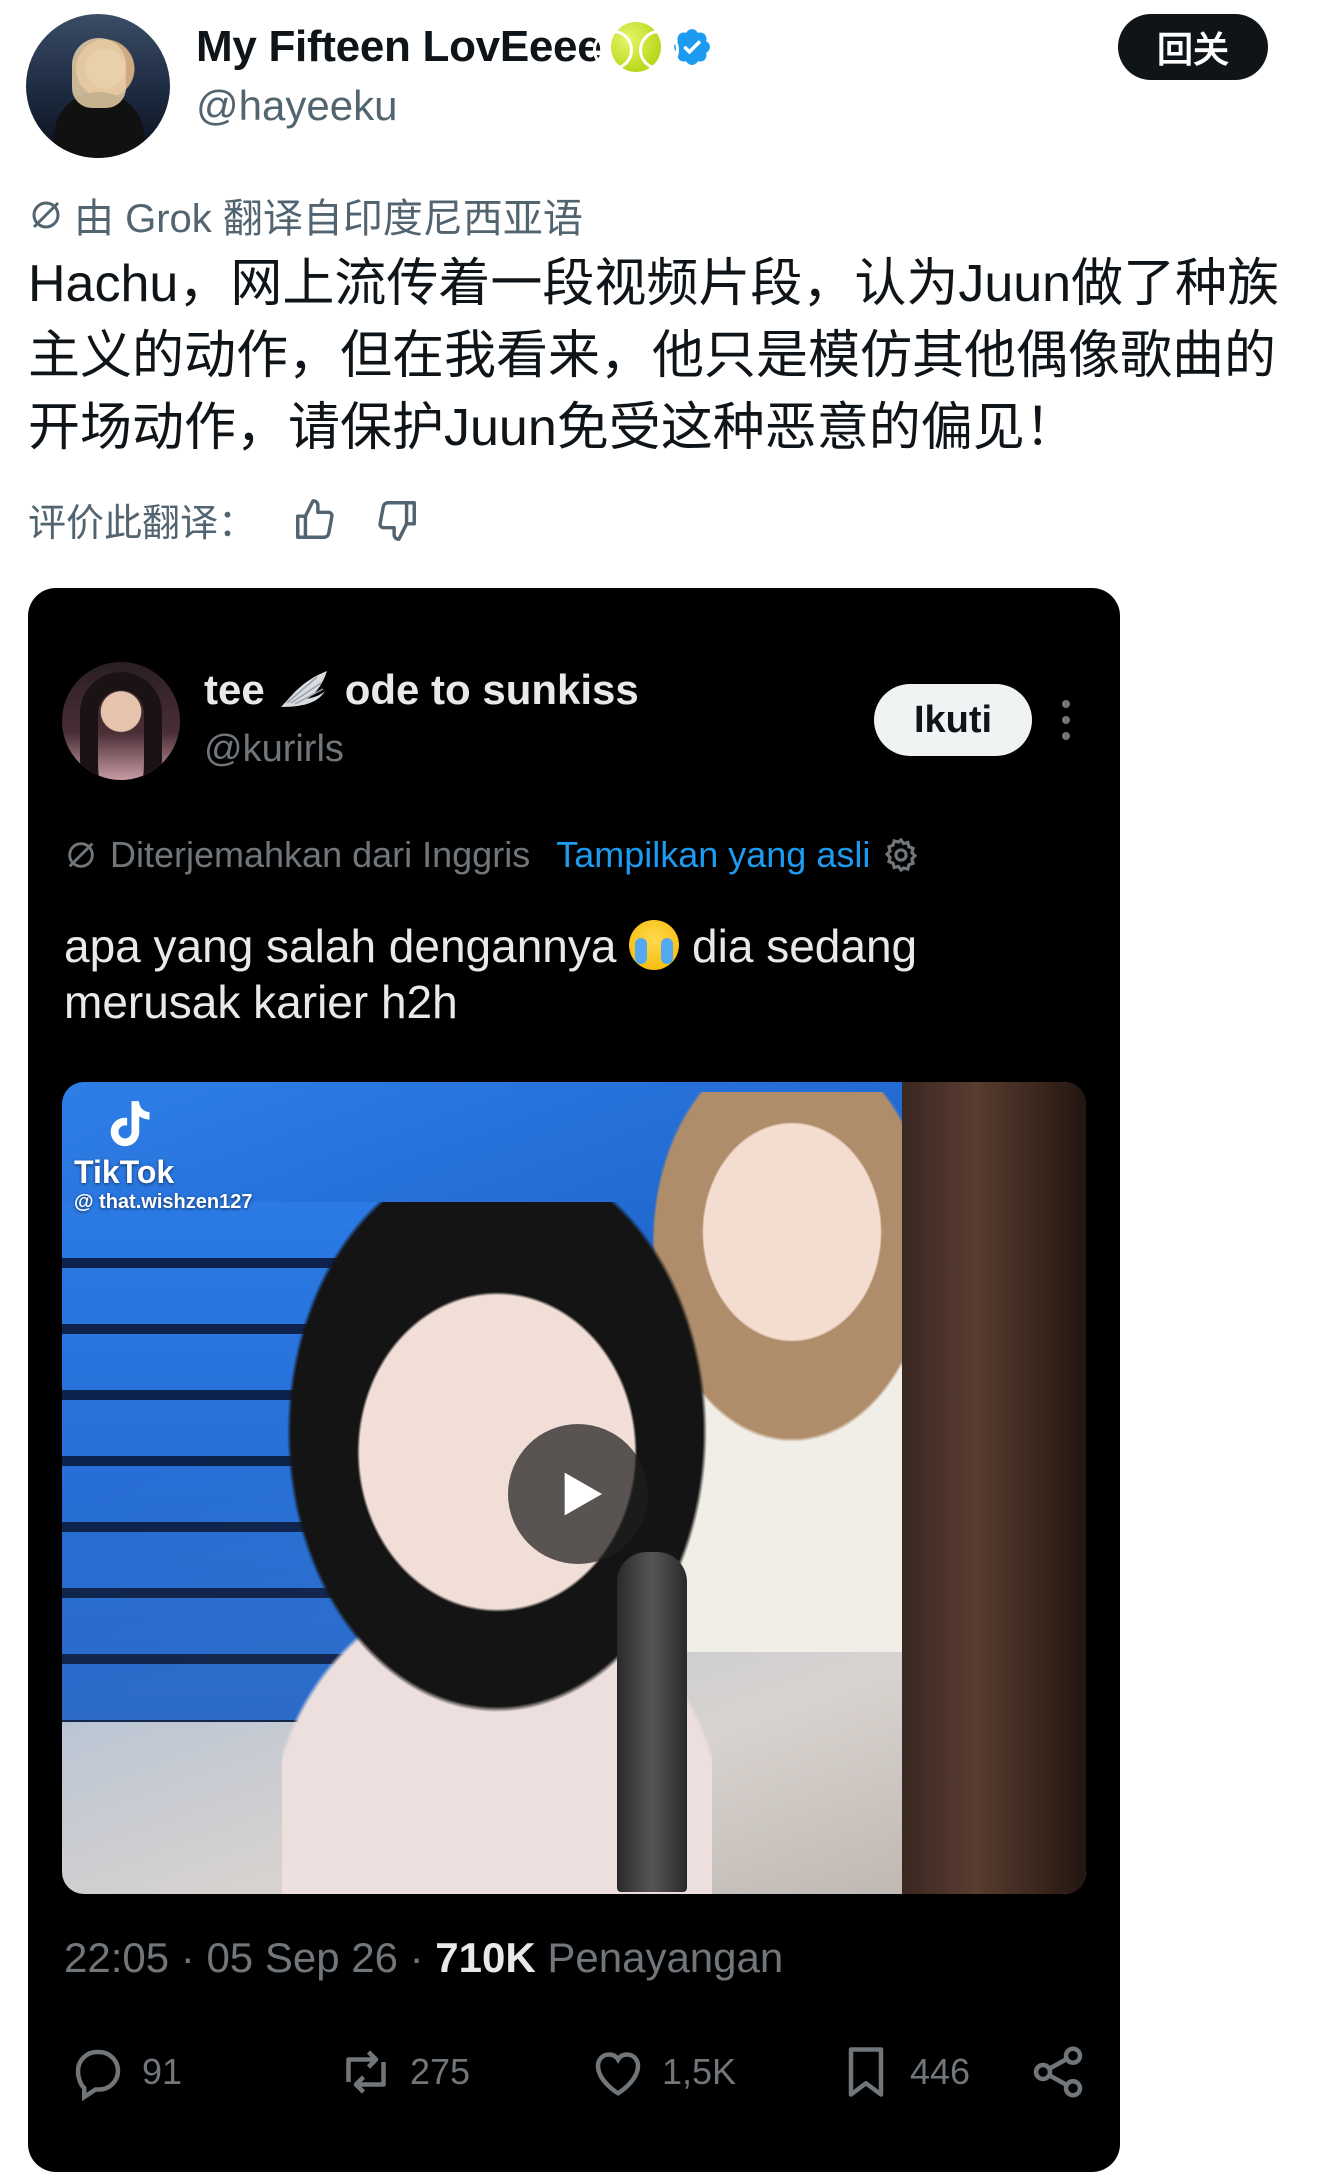 The height and width of the screenshot is (2181, 1320). Describe the element at coordinates (583, 1494) in the screenshot. I see `play-icon` at that location.